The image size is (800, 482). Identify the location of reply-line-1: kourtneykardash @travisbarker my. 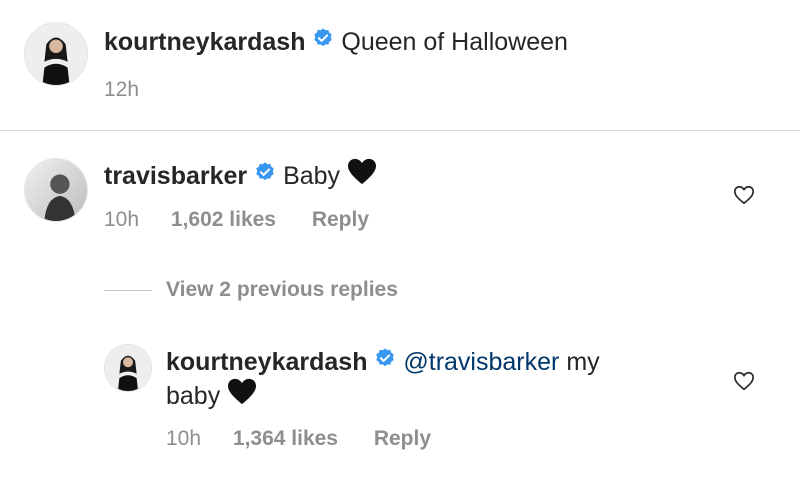
(383, 363).